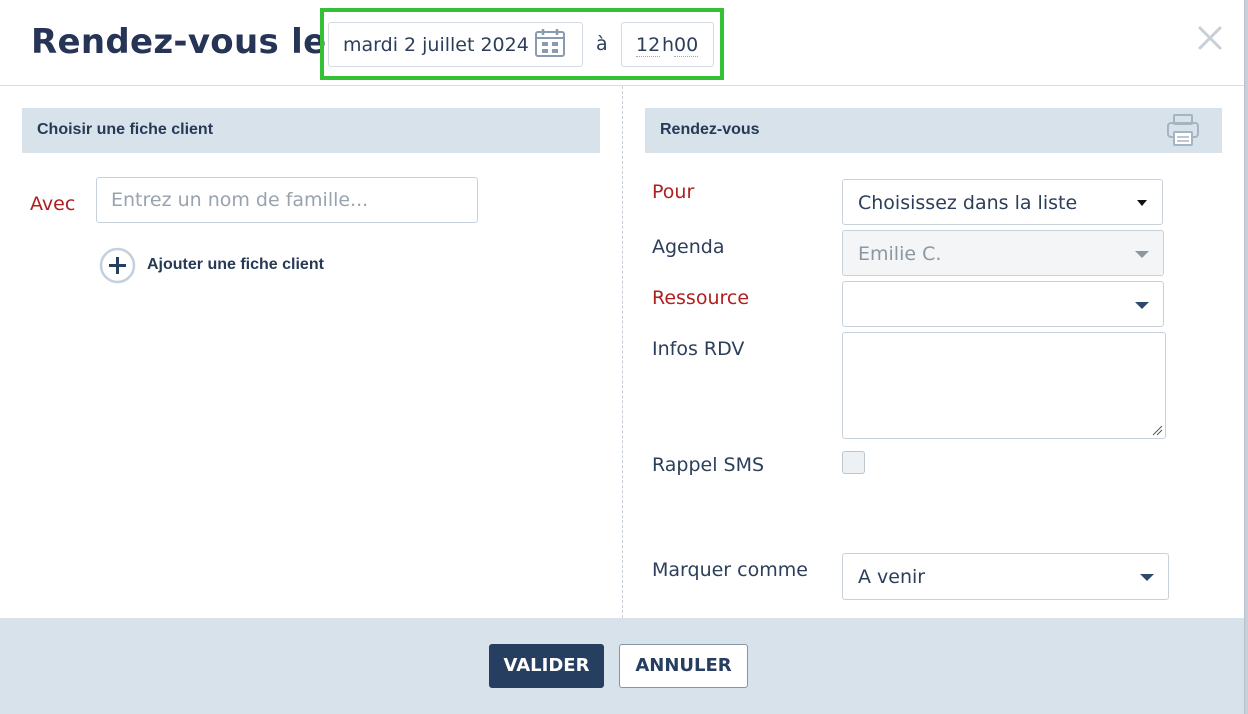  Describe the element at coordinates (686, 45) in the screenshot. I see `time-minutes: 00` at that location.